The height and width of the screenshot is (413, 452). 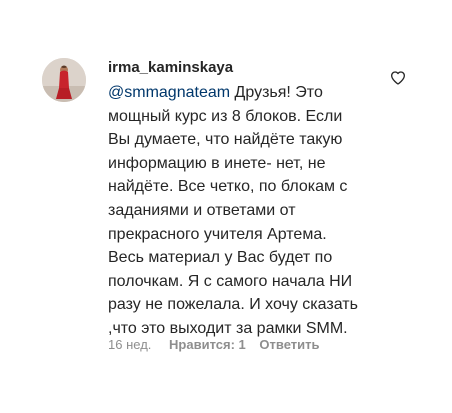 What do you see at coordinates (169, 92) in the screenshot?
I see `comment-mention: @smmagnateam` at bounding box center [169, 92].